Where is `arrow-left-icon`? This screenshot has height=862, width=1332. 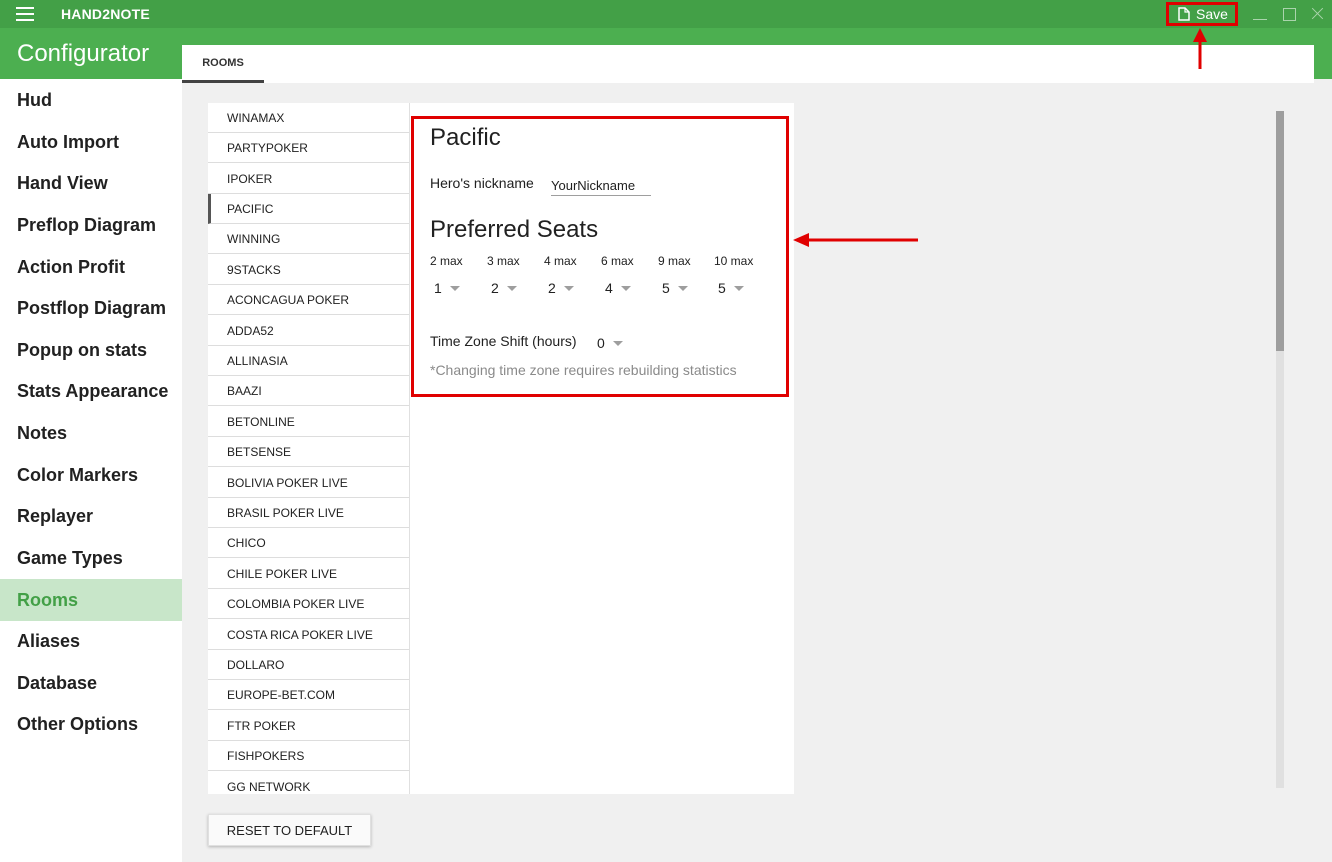
arrow-left-icon is located at coordinates (855, 240).